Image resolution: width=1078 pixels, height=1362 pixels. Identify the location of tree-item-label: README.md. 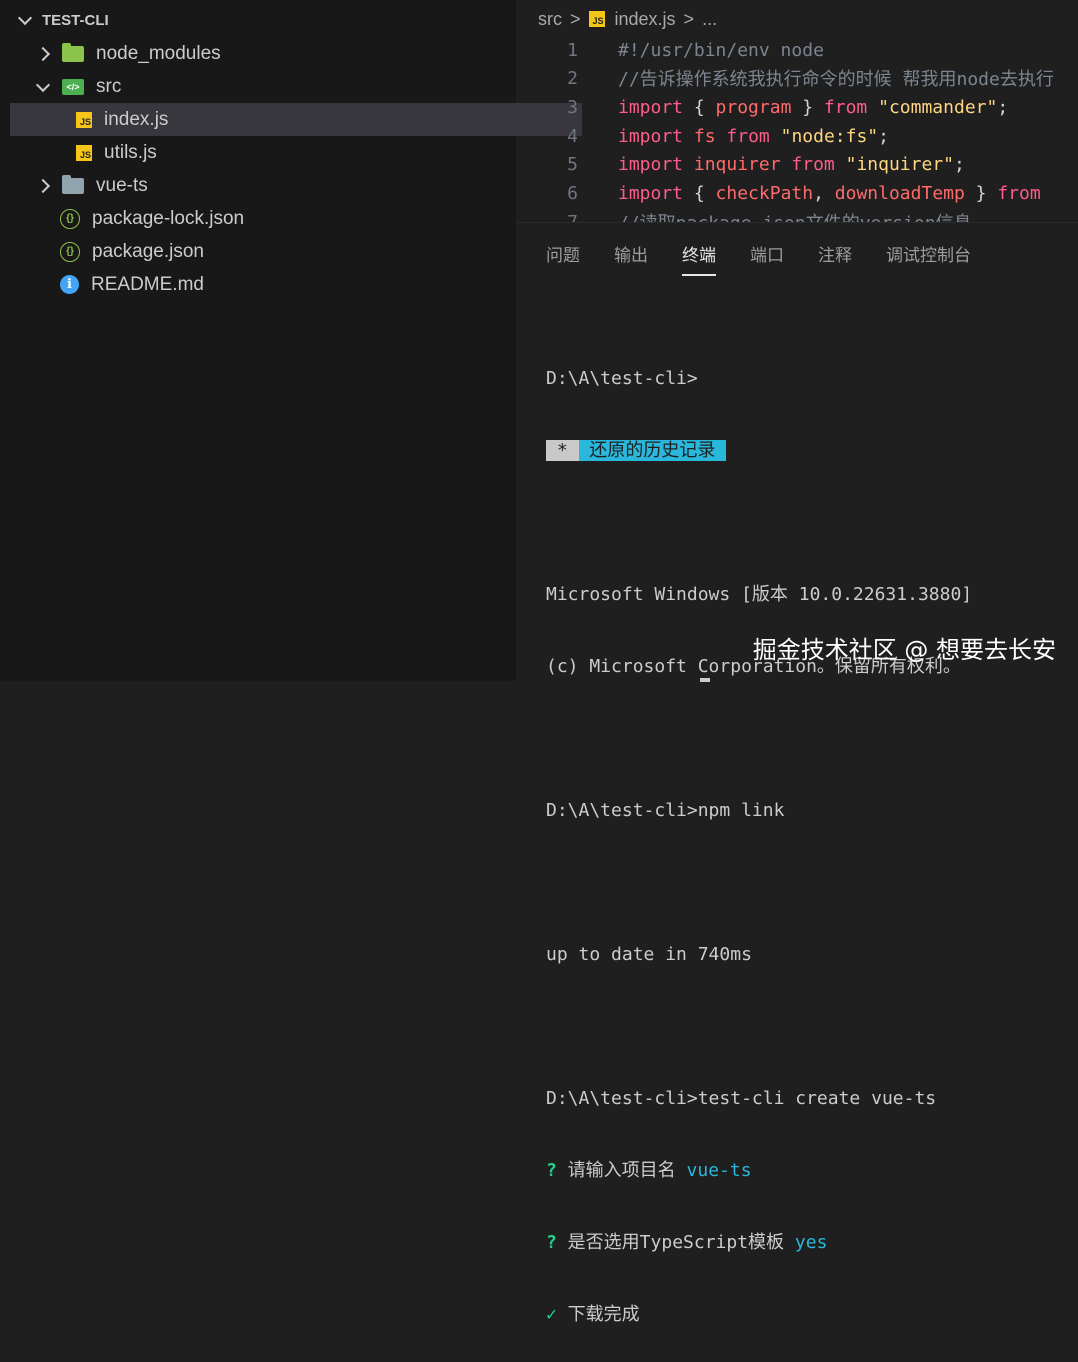
(147, 284).